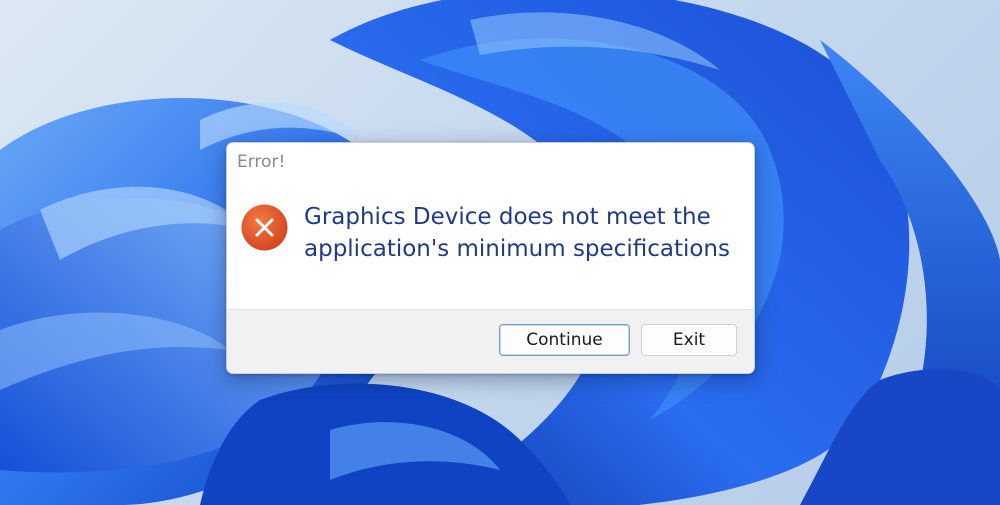 The height and width of the screenshot is (505, 1000). Describe the element at coordinates (564, 340) in the screenshot. I see `continue-button: Continue` at that location.